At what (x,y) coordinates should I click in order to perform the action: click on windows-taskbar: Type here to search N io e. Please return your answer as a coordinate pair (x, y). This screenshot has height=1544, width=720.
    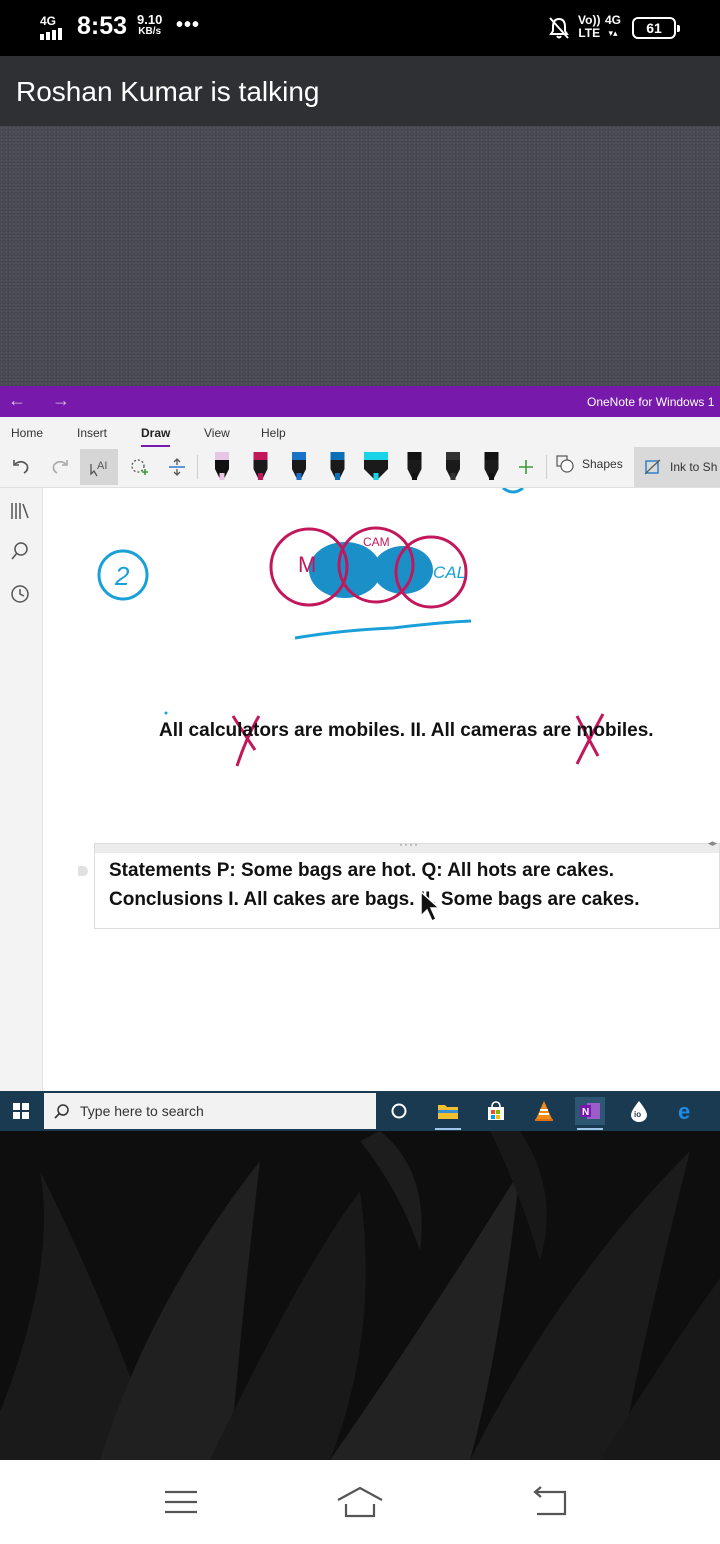
    Looking at the image, I should click on (360, 1111).